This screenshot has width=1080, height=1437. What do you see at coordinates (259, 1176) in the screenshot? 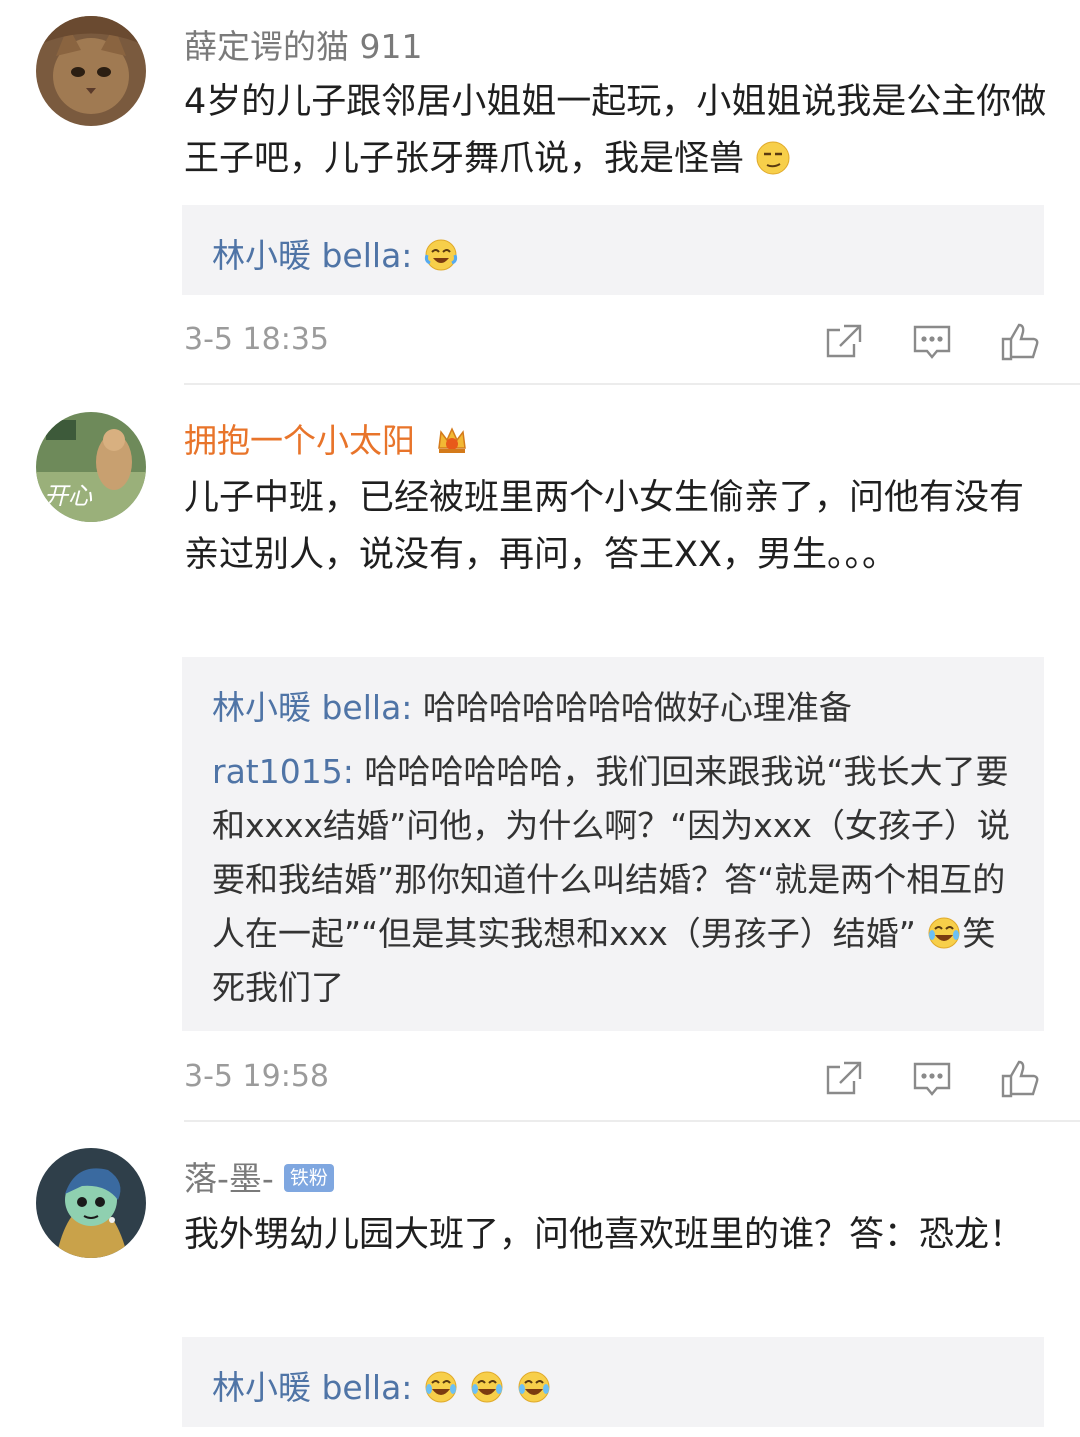
I see `username: 落-墨- 铁粉` at bounding box center [259, 1176].